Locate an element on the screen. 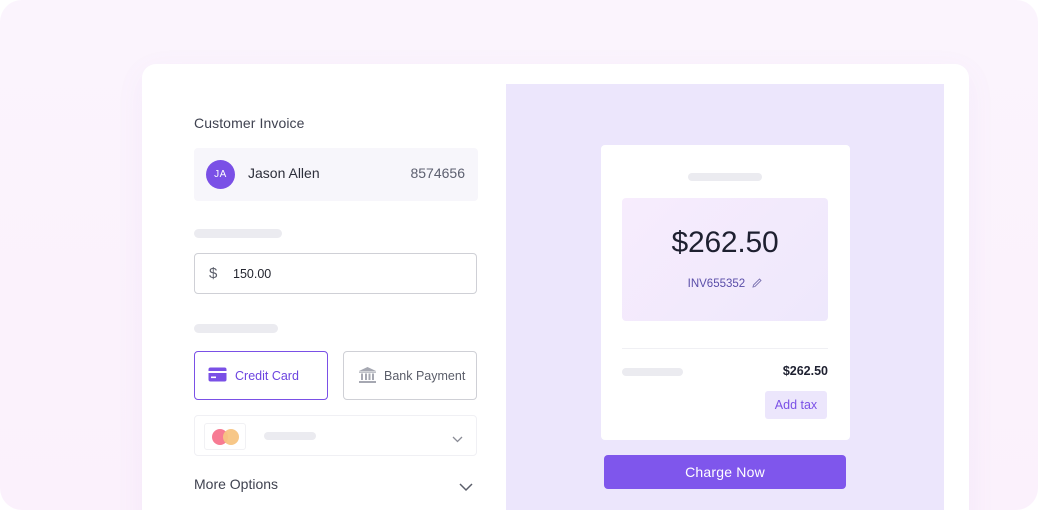 The image size is (1038, 510). amount-input: $ 150.00 is located at coordinates (335, 273).